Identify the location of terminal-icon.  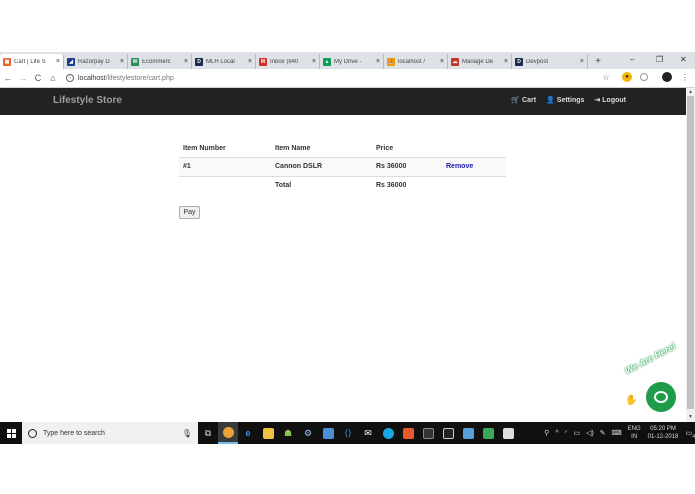
(448, 433).